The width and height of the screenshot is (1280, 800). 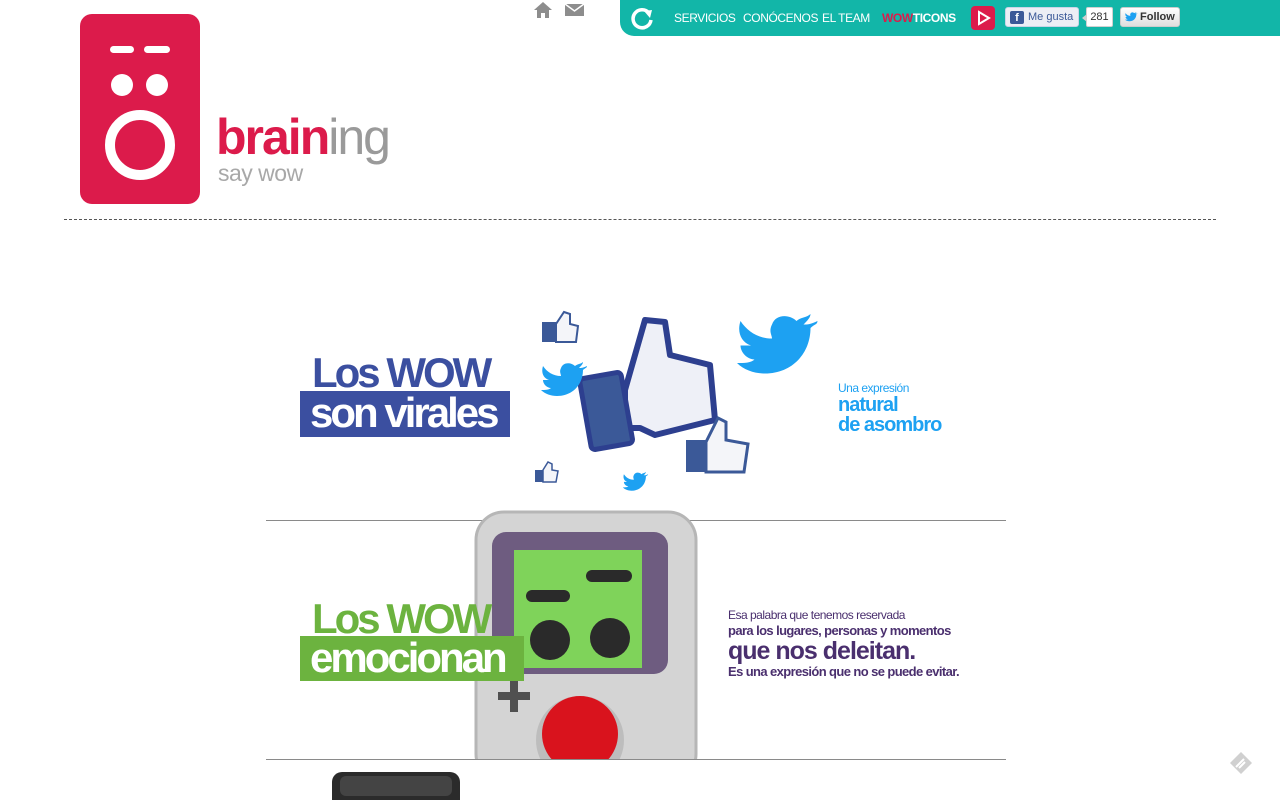 I want to click on twitter-bird-icon, so click(x=1131, y=17).